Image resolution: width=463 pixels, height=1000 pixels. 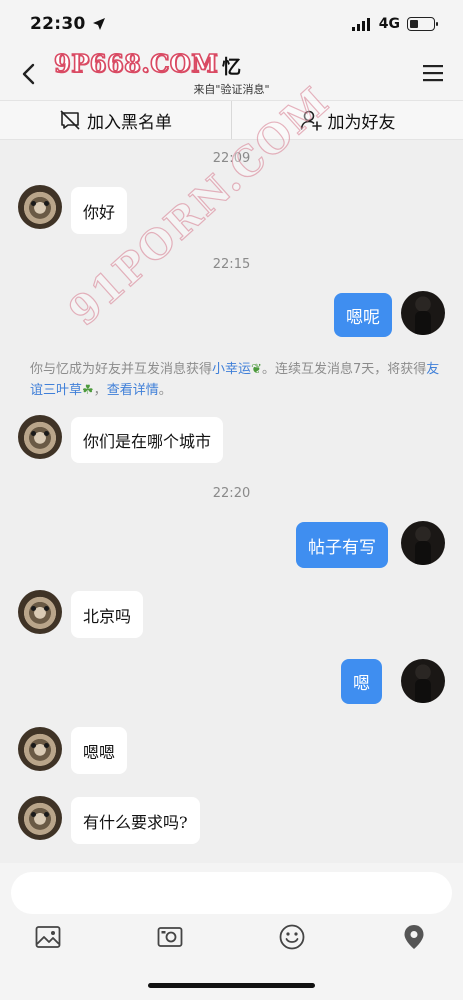 What do you see at coordinates (231, 264) in the screenshot?
I see `timestamp: 22:15` at bounding box center [231, 264].